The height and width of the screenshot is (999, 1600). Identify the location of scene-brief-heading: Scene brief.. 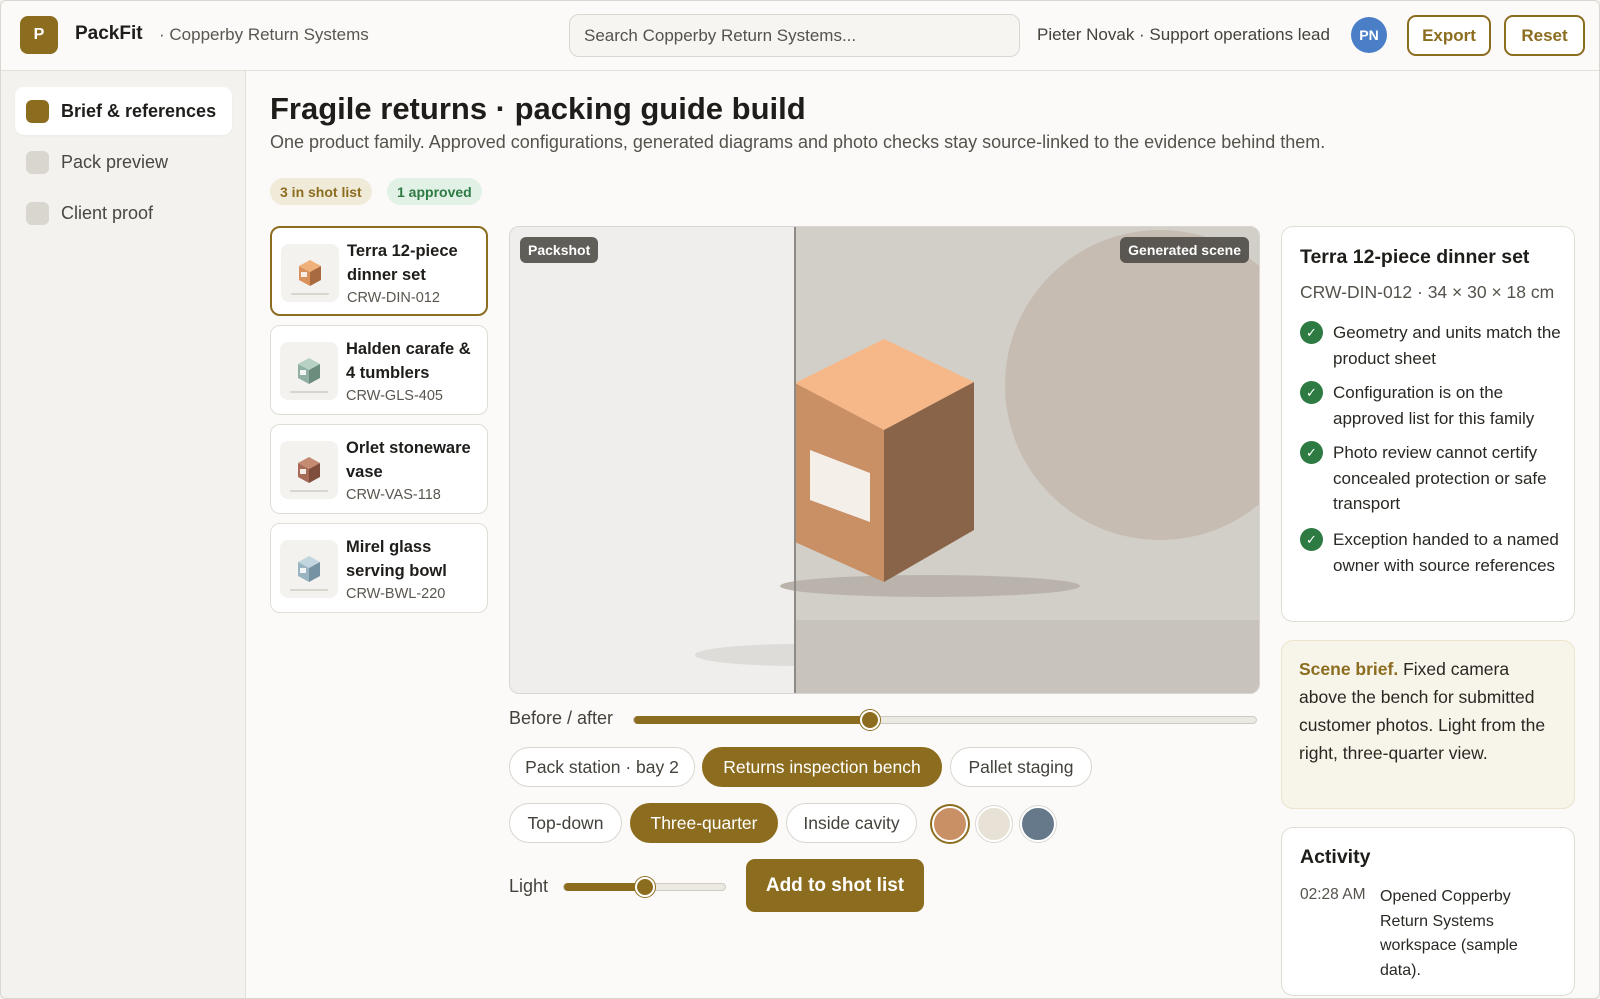
(1349, 669).